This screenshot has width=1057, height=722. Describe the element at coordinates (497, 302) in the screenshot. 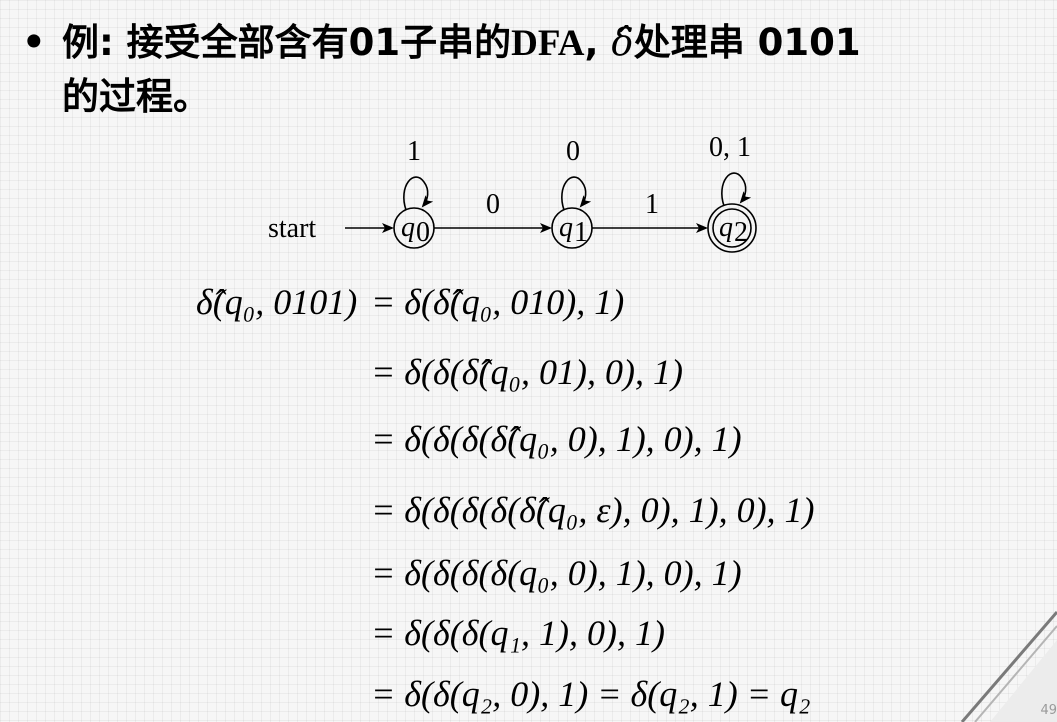

I see `derivation-step-1: = δ(δ̂(q₀, 010), 1)` at that location.